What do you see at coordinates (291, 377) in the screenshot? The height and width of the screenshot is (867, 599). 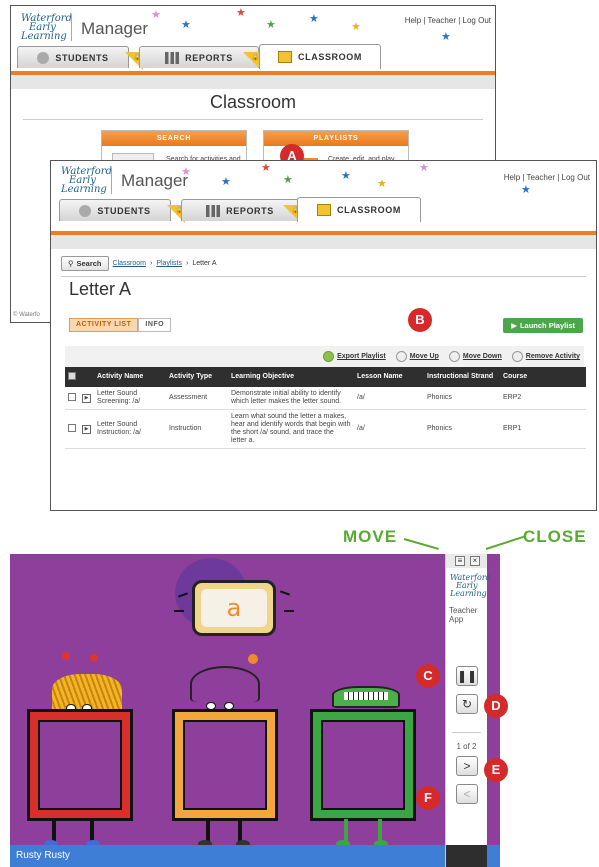 I see `col-learning-objective: Learning Objective` at bounding box center [291, 377].